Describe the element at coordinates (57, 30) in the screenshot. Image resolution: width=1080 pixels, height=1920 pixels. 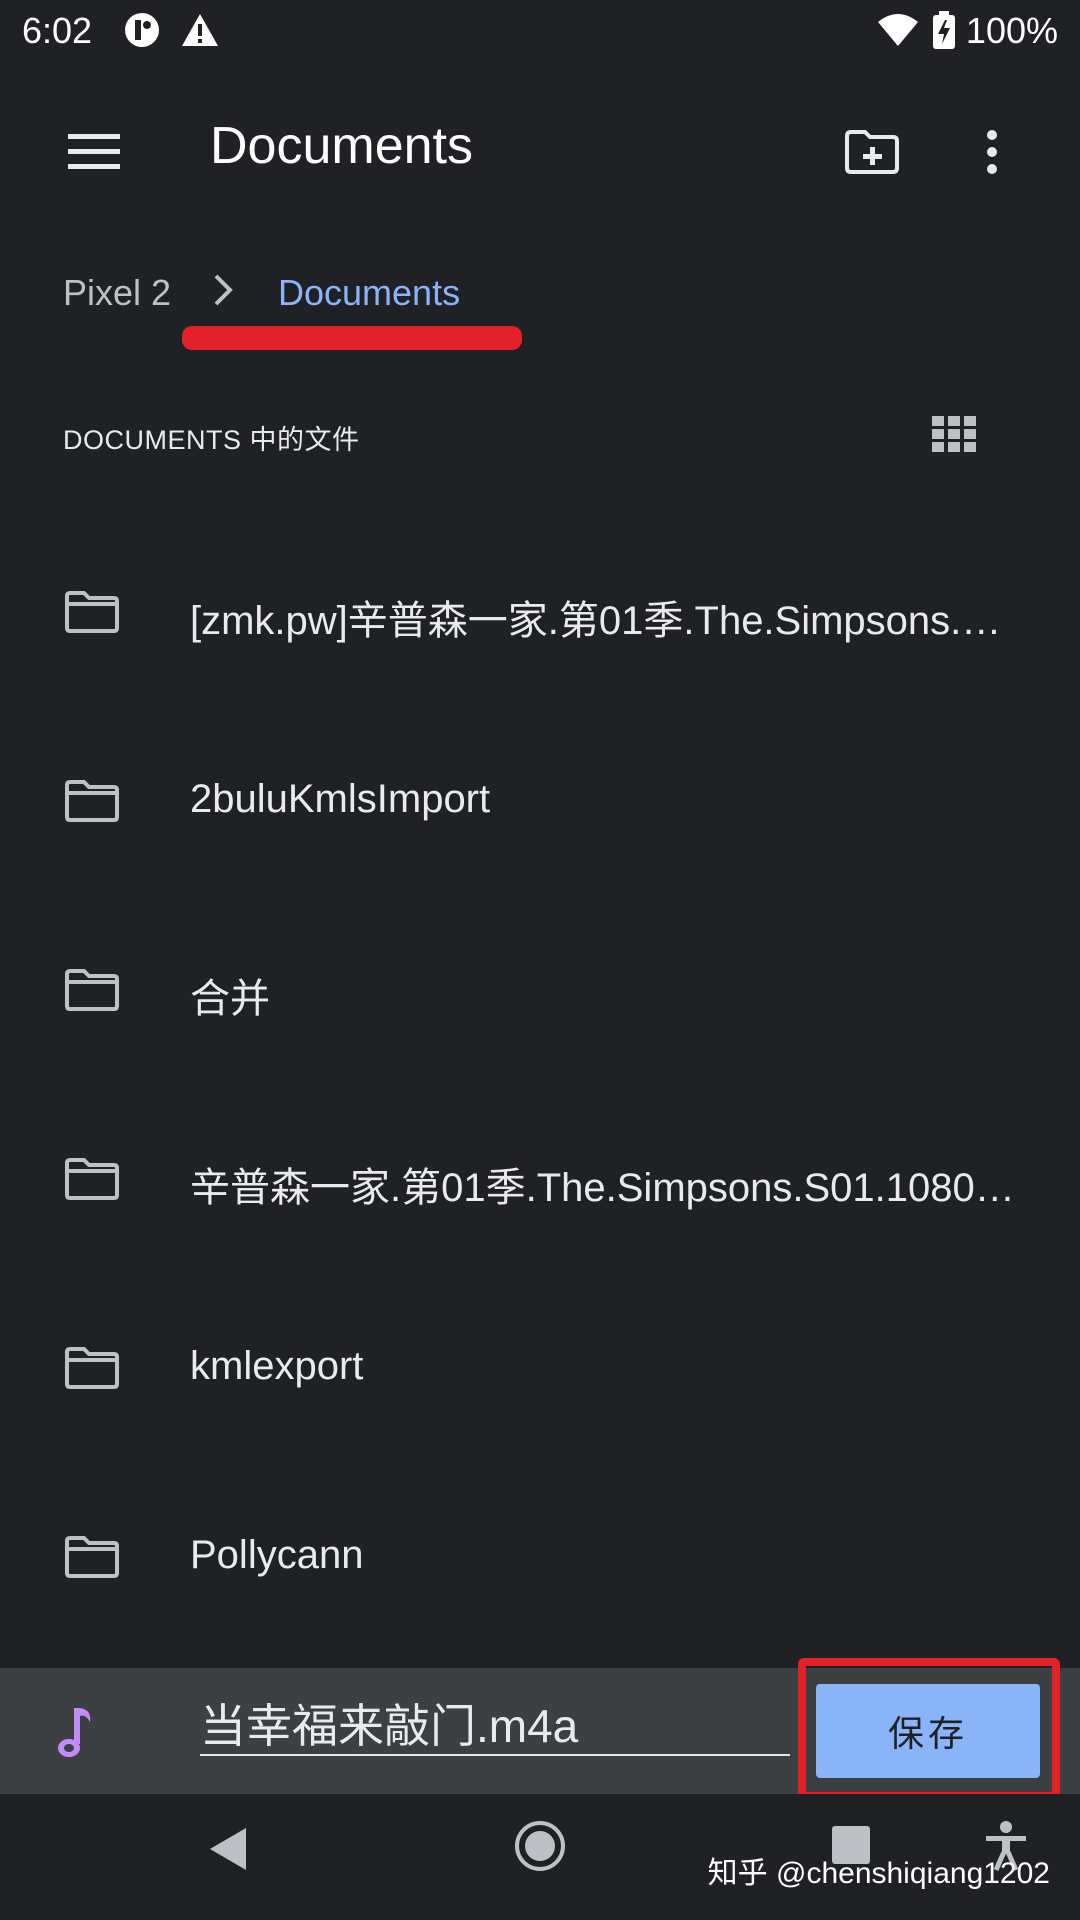
I see `status-time: 6:02` at that location.